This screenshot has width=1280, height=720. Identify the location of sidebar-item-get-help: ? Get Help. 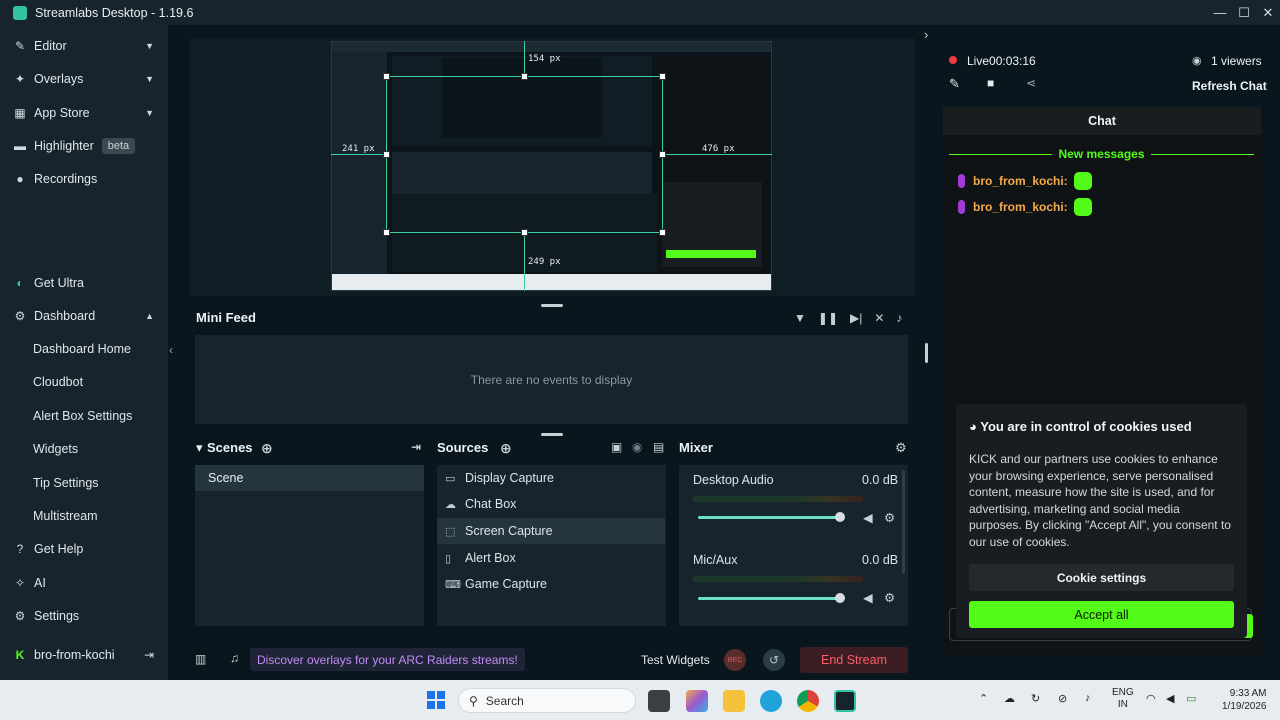
(84, 548).